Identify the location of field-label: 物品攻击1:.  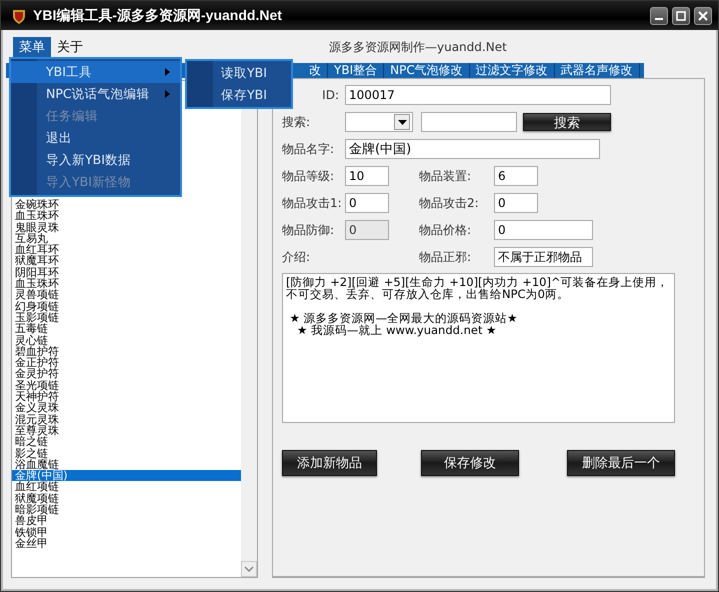
(312, 203).